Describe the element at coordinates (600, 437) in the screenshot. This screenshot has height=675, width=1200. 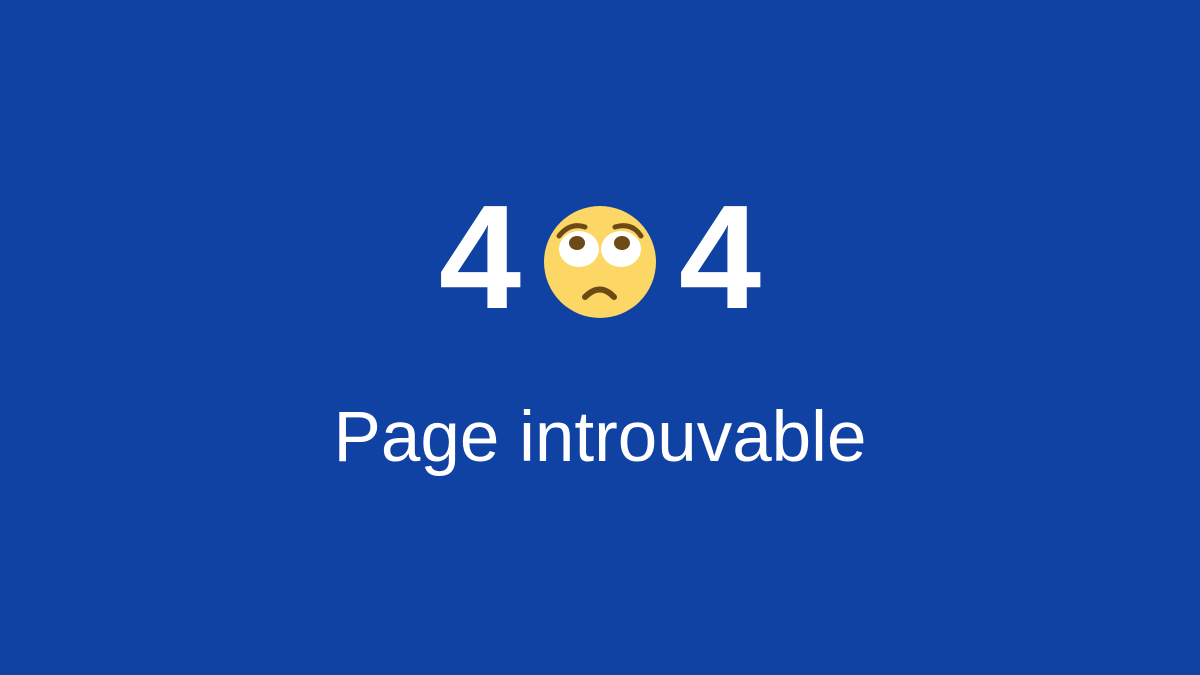
I see `error-message: Page introuvable` at that location.